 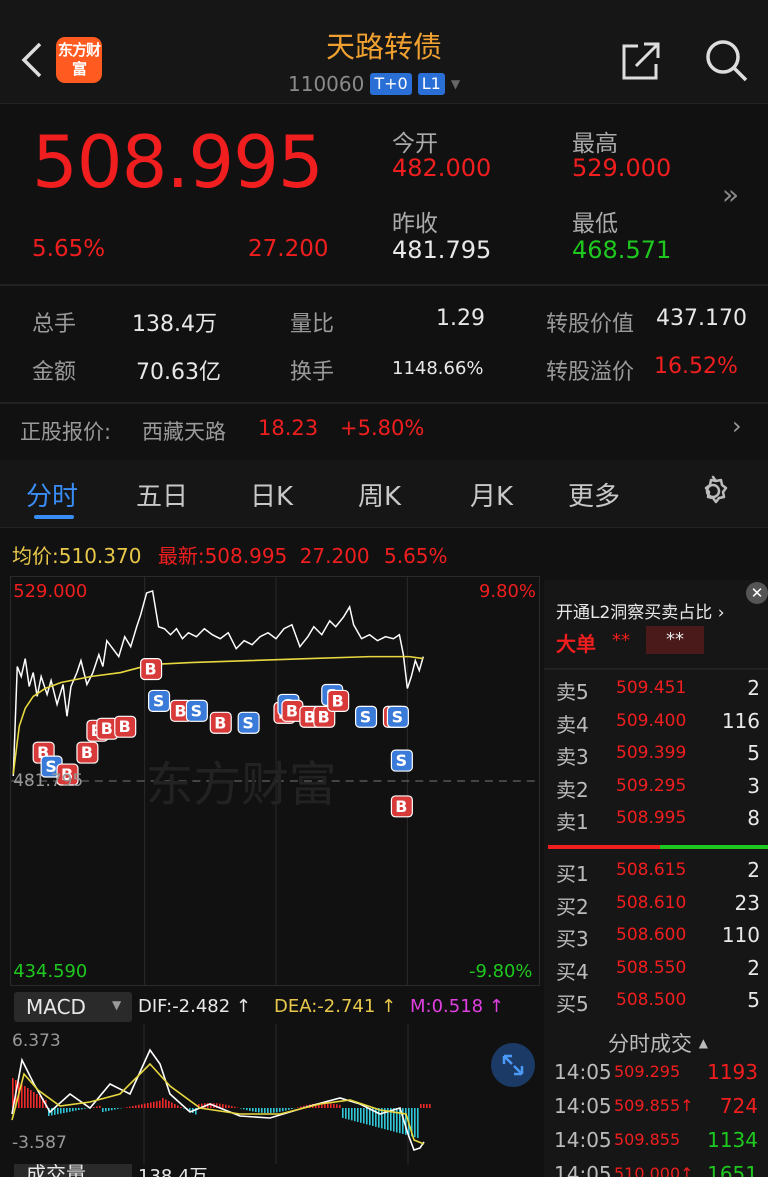 I want to click on bid-row: 买1 508.615 2, so click(x=658, y=872).